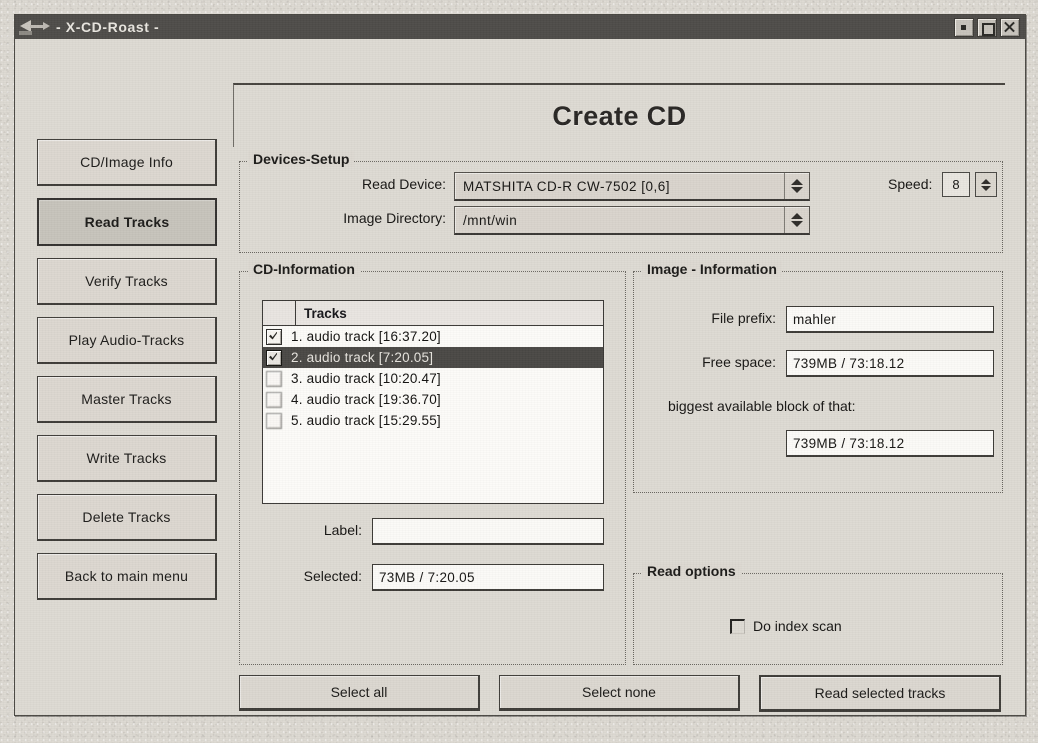 The width and height of the screenshot is (1038, 743). I want to click on sidebar-item-delete-tracks: Delete Tracks, so click(127, 517).